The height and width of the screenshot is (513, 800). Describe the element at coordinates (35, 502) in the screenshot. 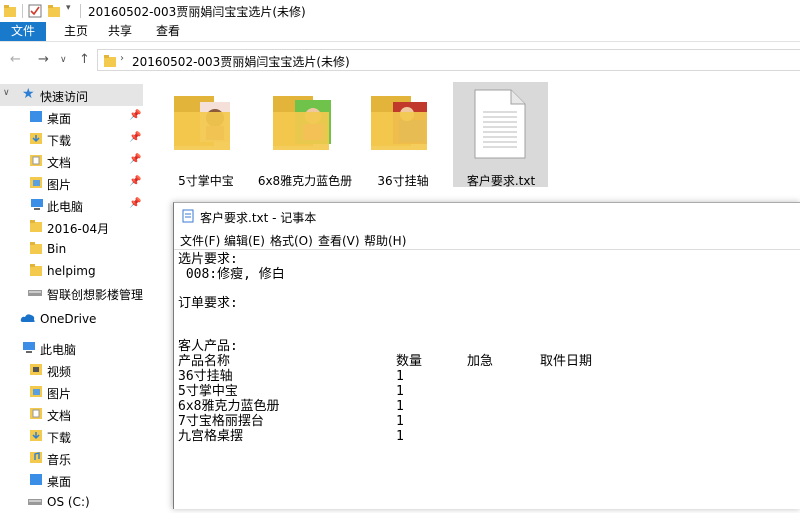

I see `drive-icon` at that location.